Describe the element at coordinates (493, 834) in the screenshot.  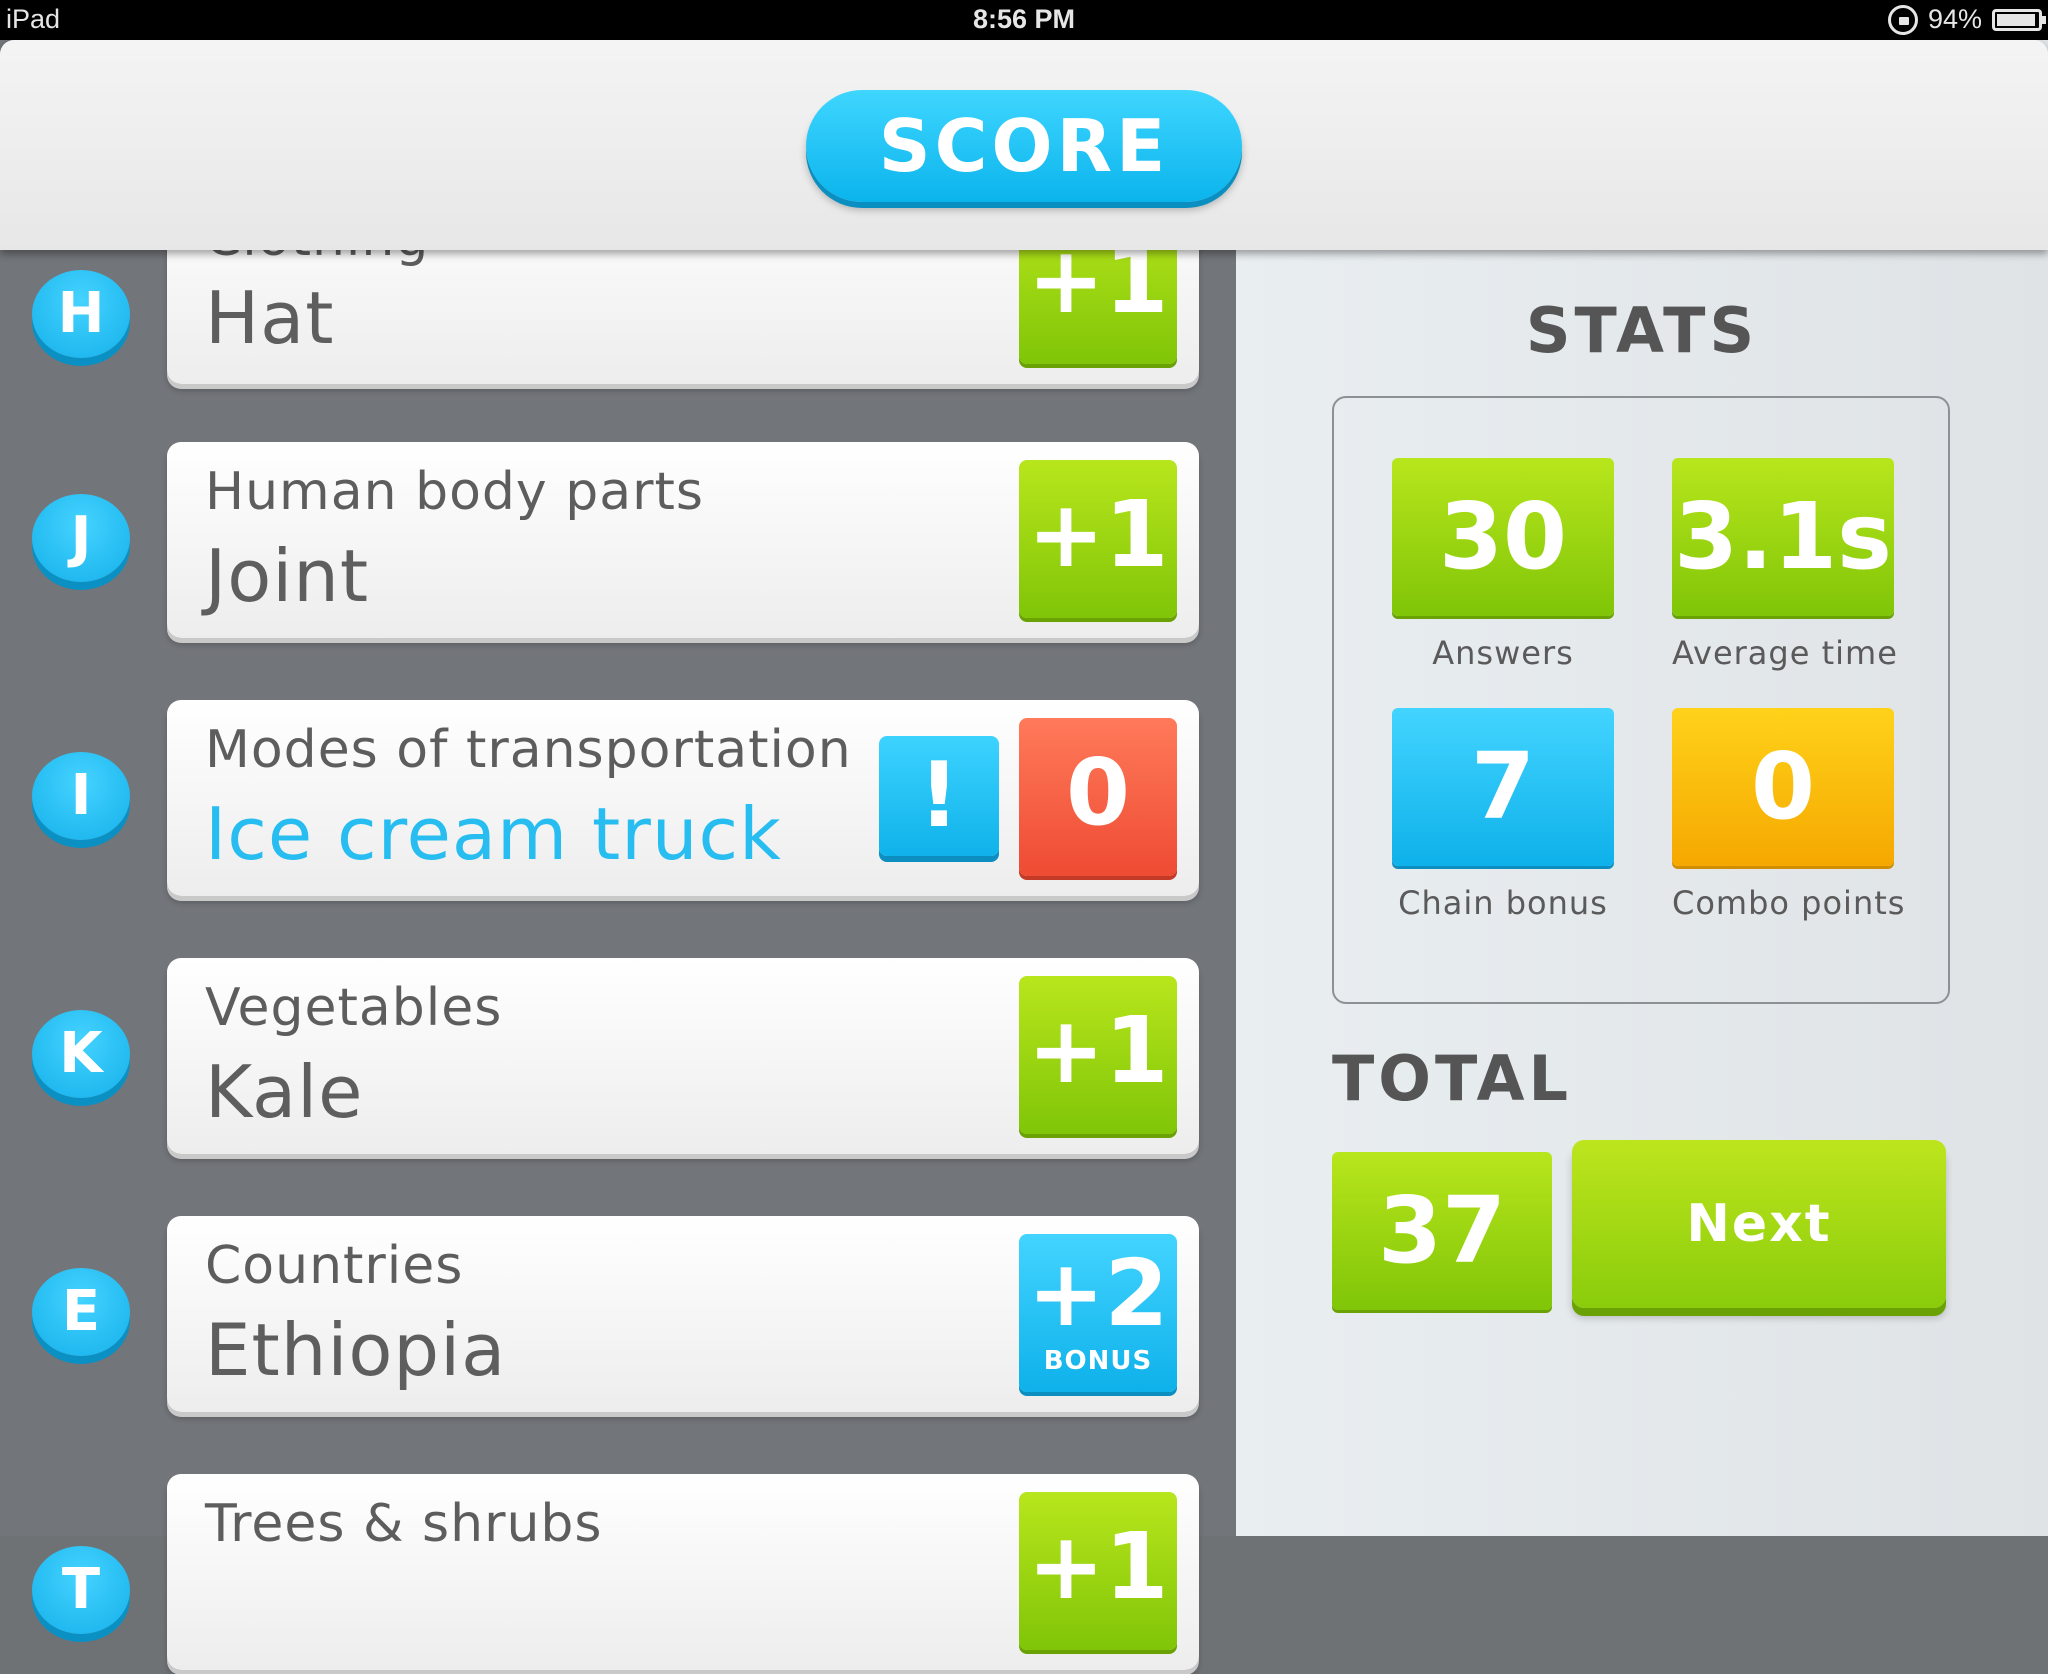
I see `answer-label: Ice cream truck` at that location.